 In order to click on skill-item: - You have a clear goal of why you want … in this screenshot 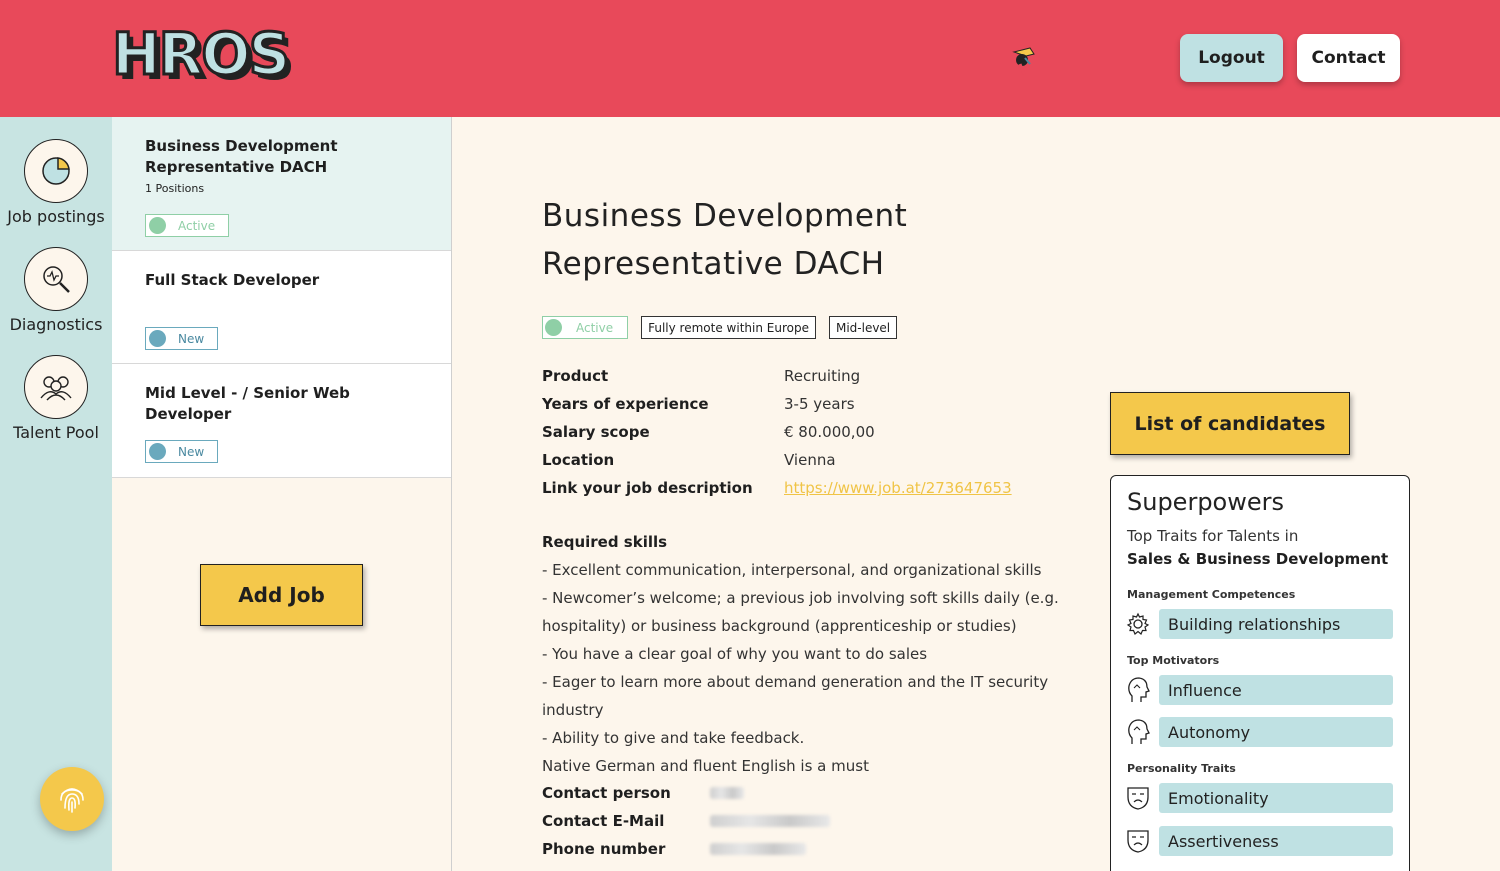, I will do `click(735, 654)`.